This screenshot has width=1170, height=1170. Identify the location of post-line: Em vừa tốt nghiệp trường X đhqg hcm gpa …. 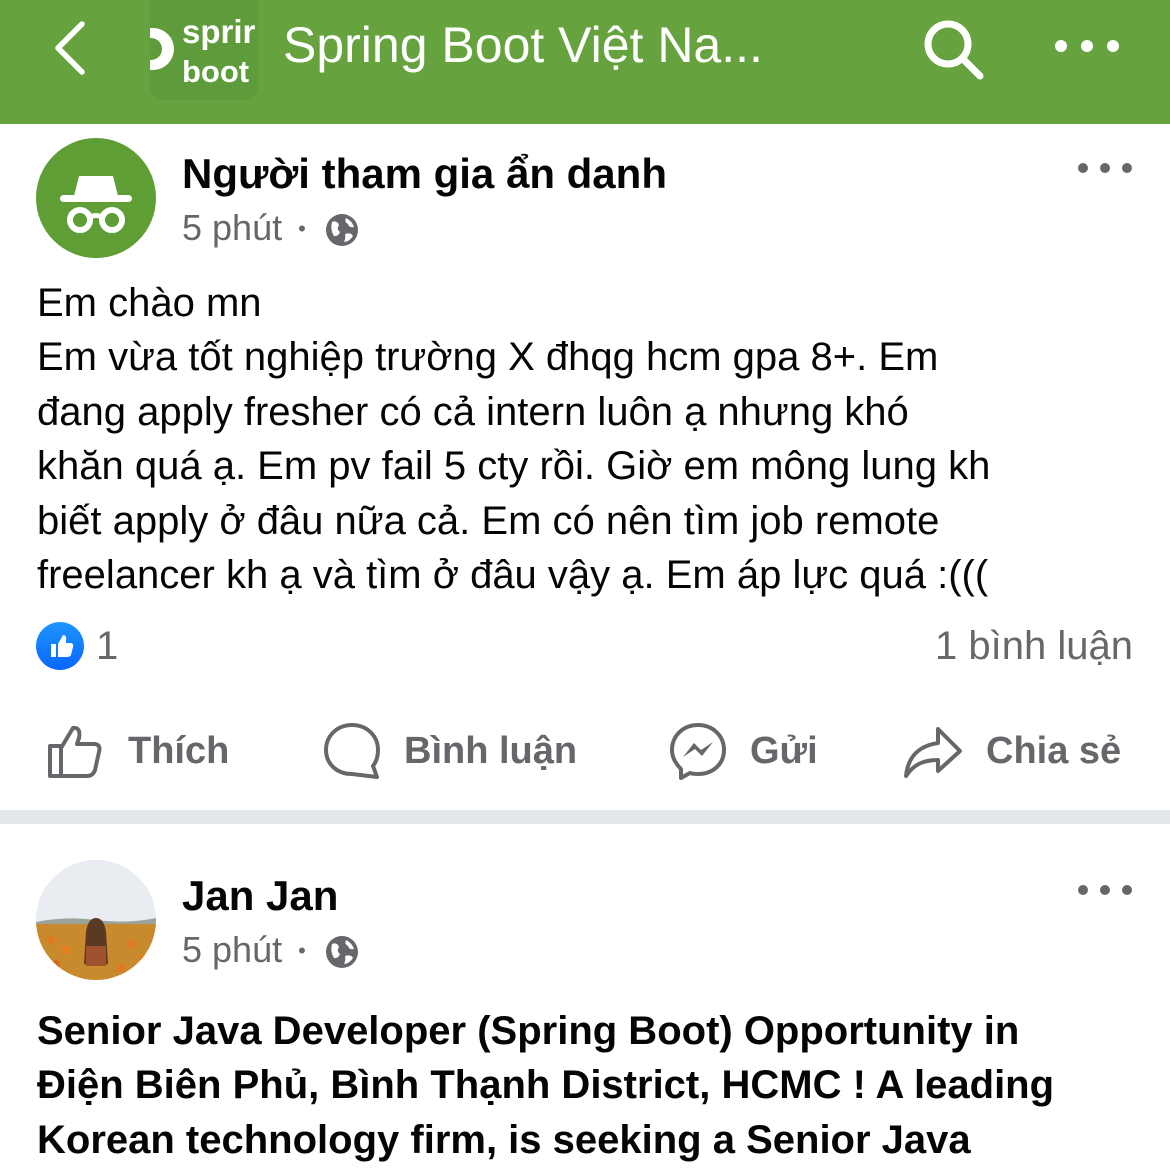
(488, 357).